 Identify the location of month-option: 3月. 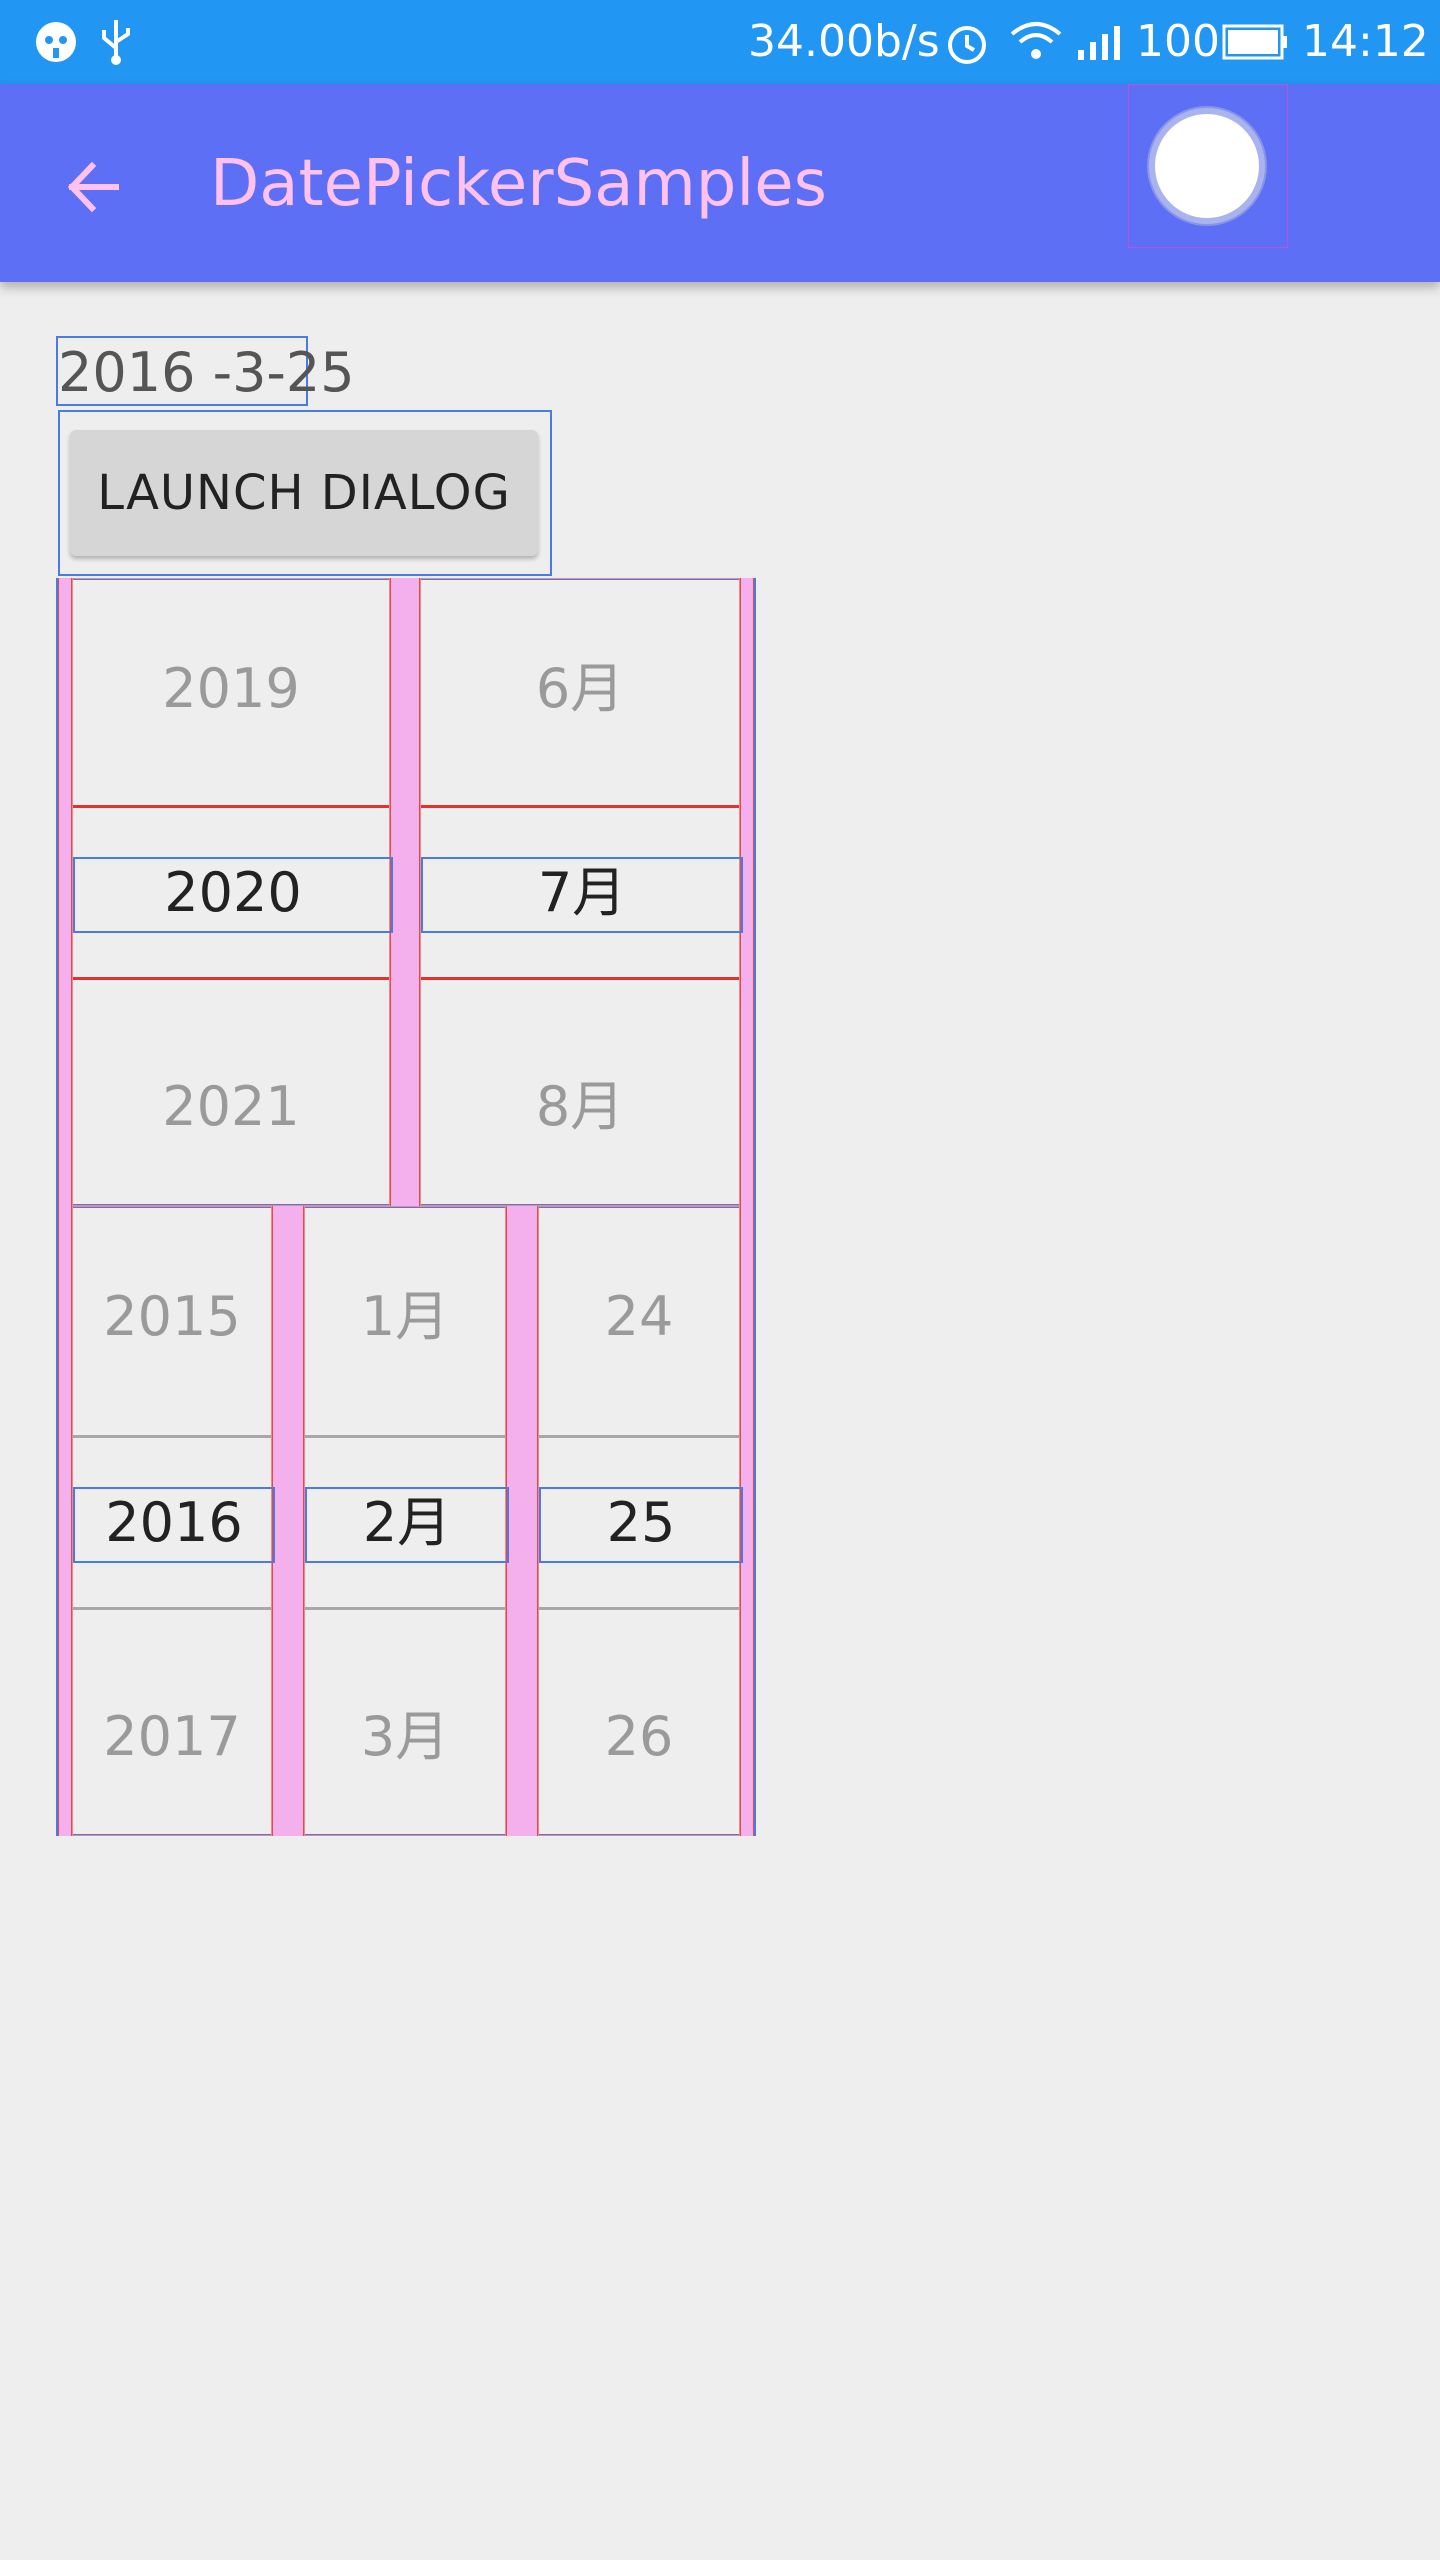
(405, 1737).